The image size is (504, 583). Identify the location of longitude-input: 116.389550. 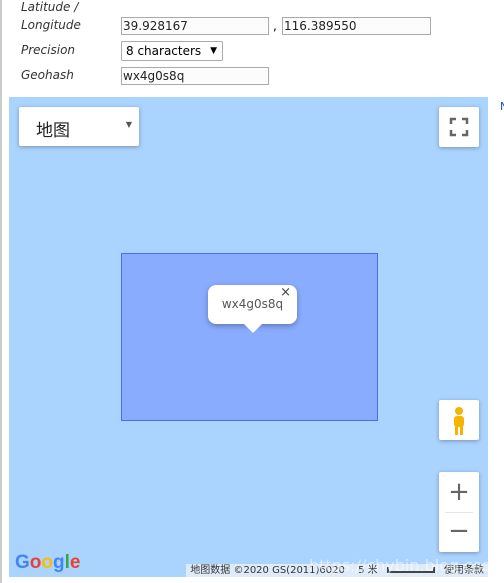
(356, 26).